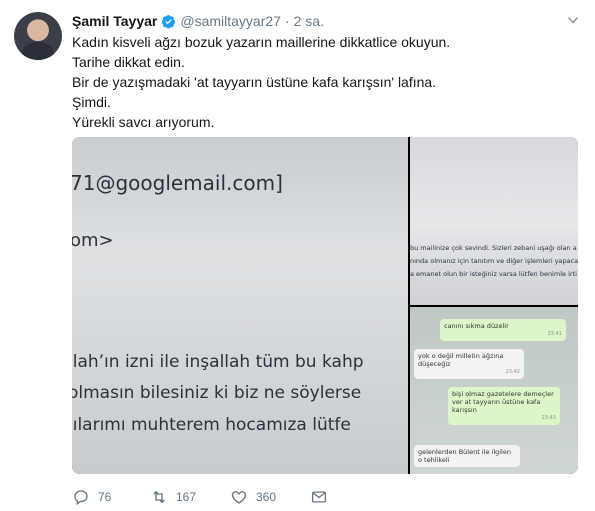 The image size is (595, 511). Describe the element at coordinates (309, 21) in the screenshot. I see `tweet-time: 2 sa.` at that location.